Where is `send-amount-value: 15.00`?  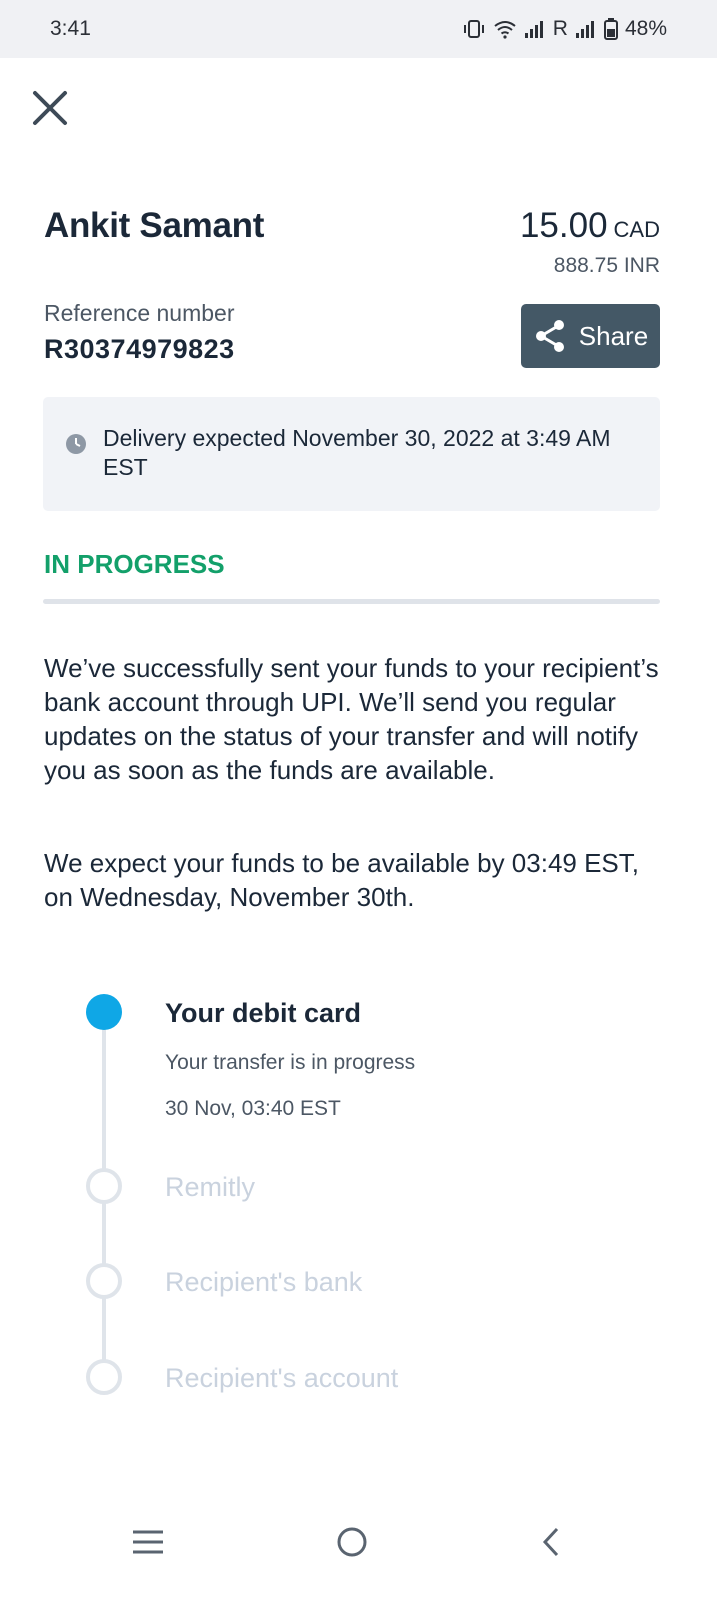
send-amount-value: 15.00 is located at coordinates (563, 225).